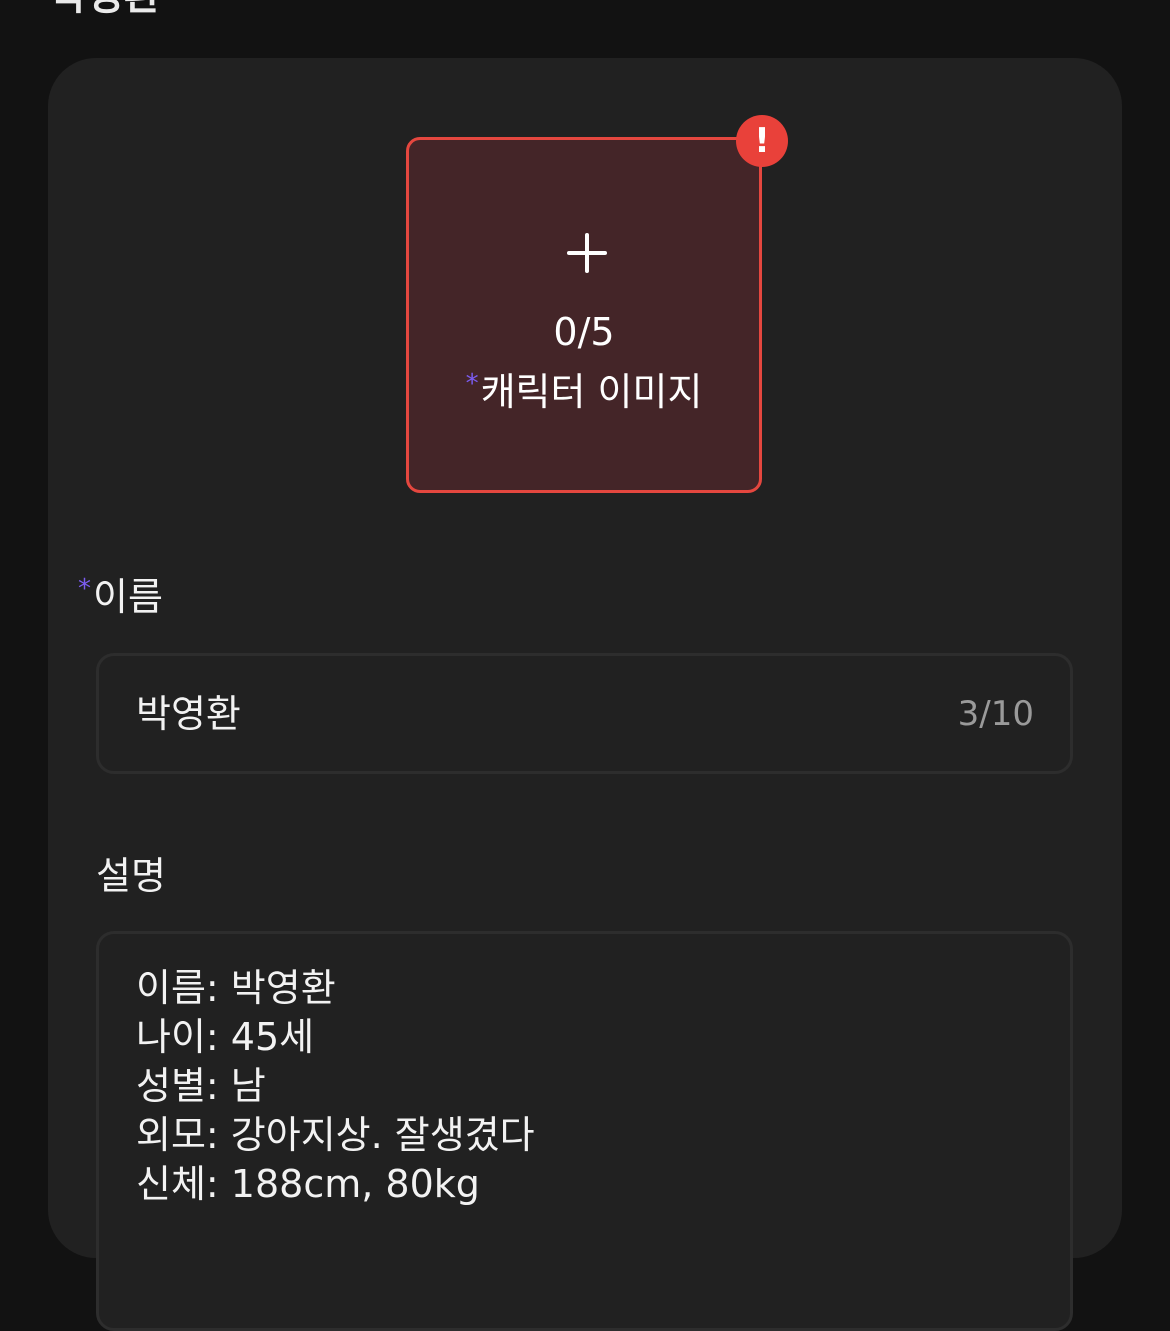  What do you see at coordinates (308, 1184) in the screenshot?
I see `description-line: 신체: 188cm, 80kg` at bounding box center [308, 1184].